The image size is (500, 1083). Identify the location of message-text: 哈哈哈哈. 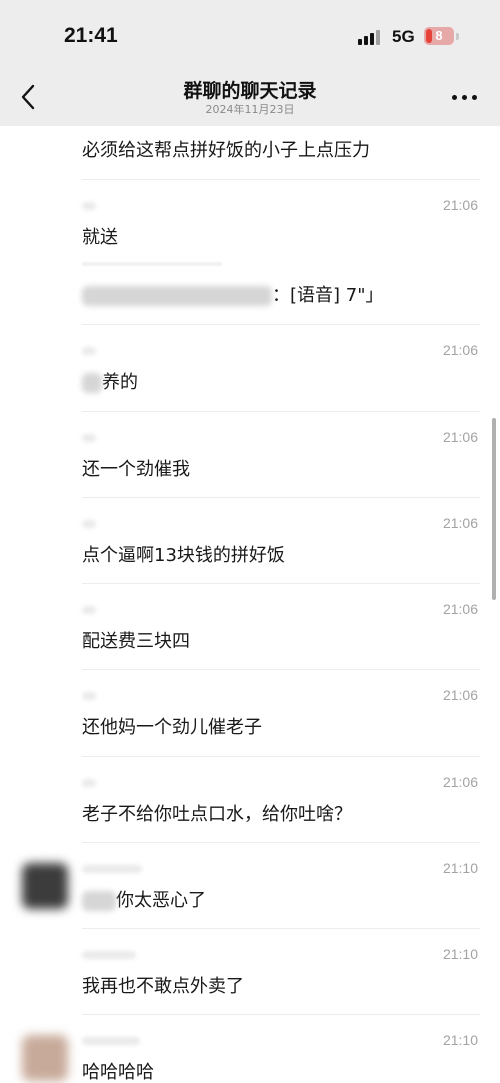
(118, 1072).